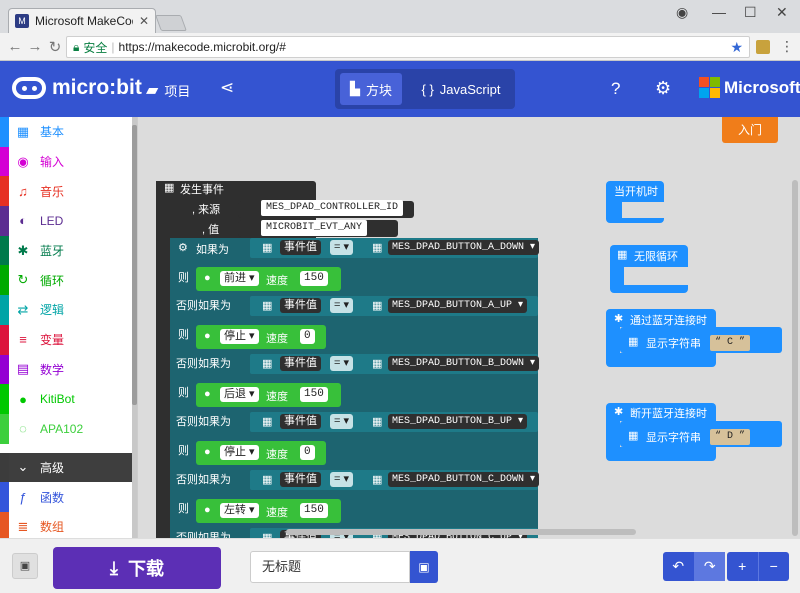 The width and height of the screenshot is (800, 593). What do you see at coordinates (23, 497) in the screenshot?
I see `category-icon: ƒ` at bounding box center [23, 497].